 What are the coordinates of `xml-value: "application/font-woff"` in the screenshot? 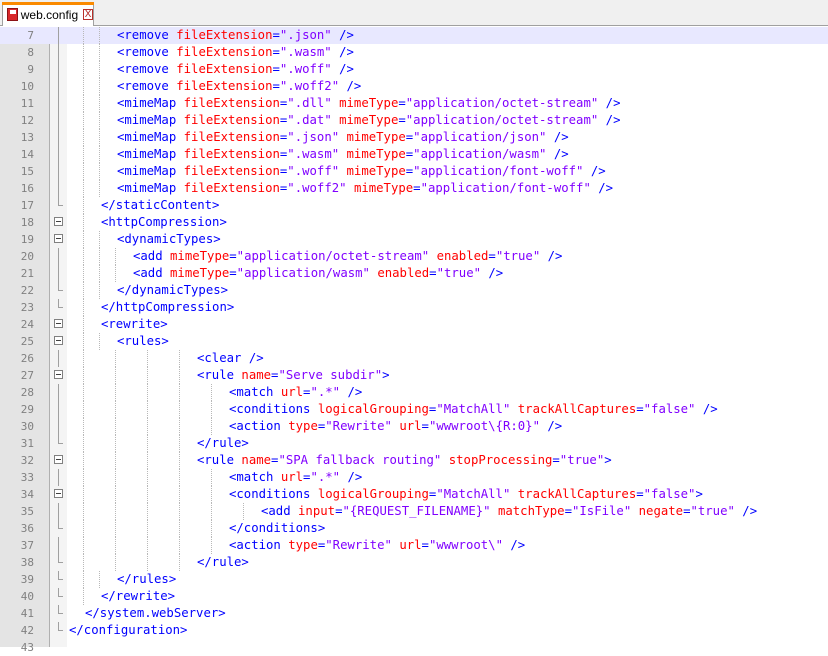 It's located at (498, 171).